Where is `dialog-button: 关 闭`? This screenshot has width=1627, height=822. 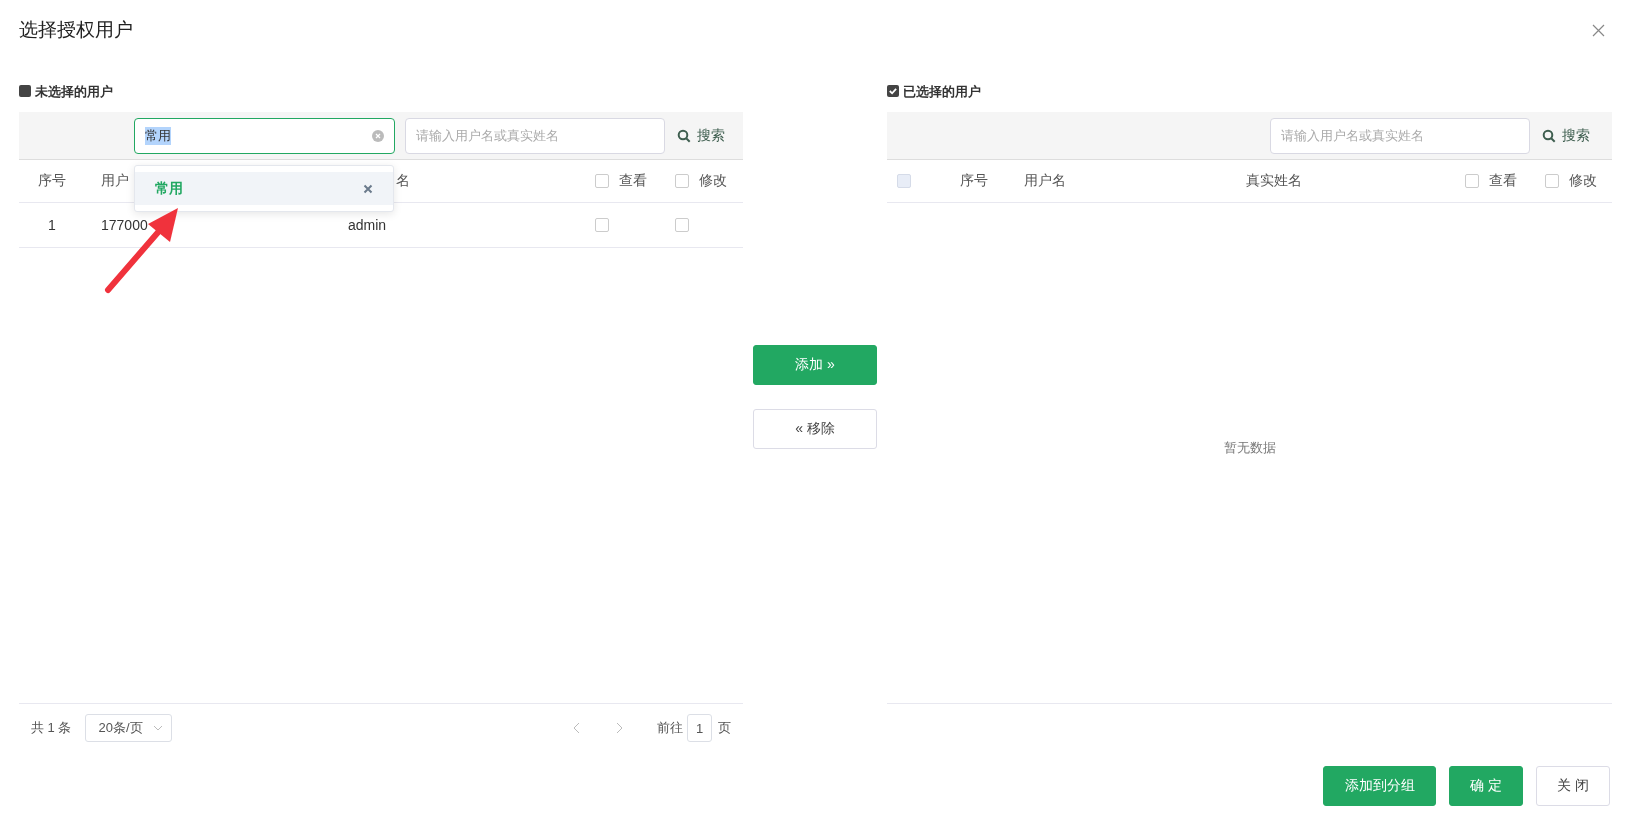 dialog-button: 关 闭 is located at coordinates (1573, 786).